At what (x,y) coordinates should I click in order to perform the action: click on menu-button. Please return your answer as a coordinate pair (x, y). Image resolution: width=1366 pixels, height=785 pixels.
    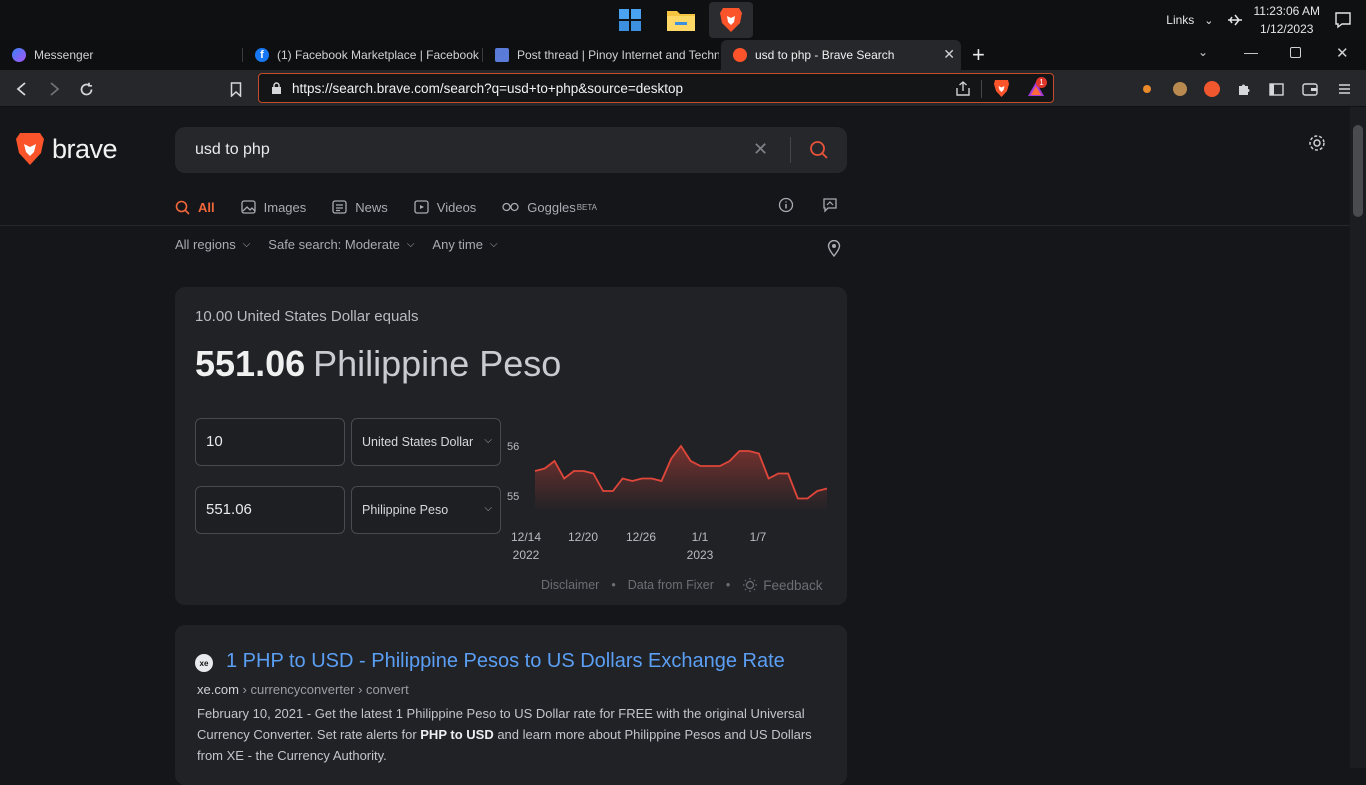
    Looking at the image, I should click on (1344, 89).